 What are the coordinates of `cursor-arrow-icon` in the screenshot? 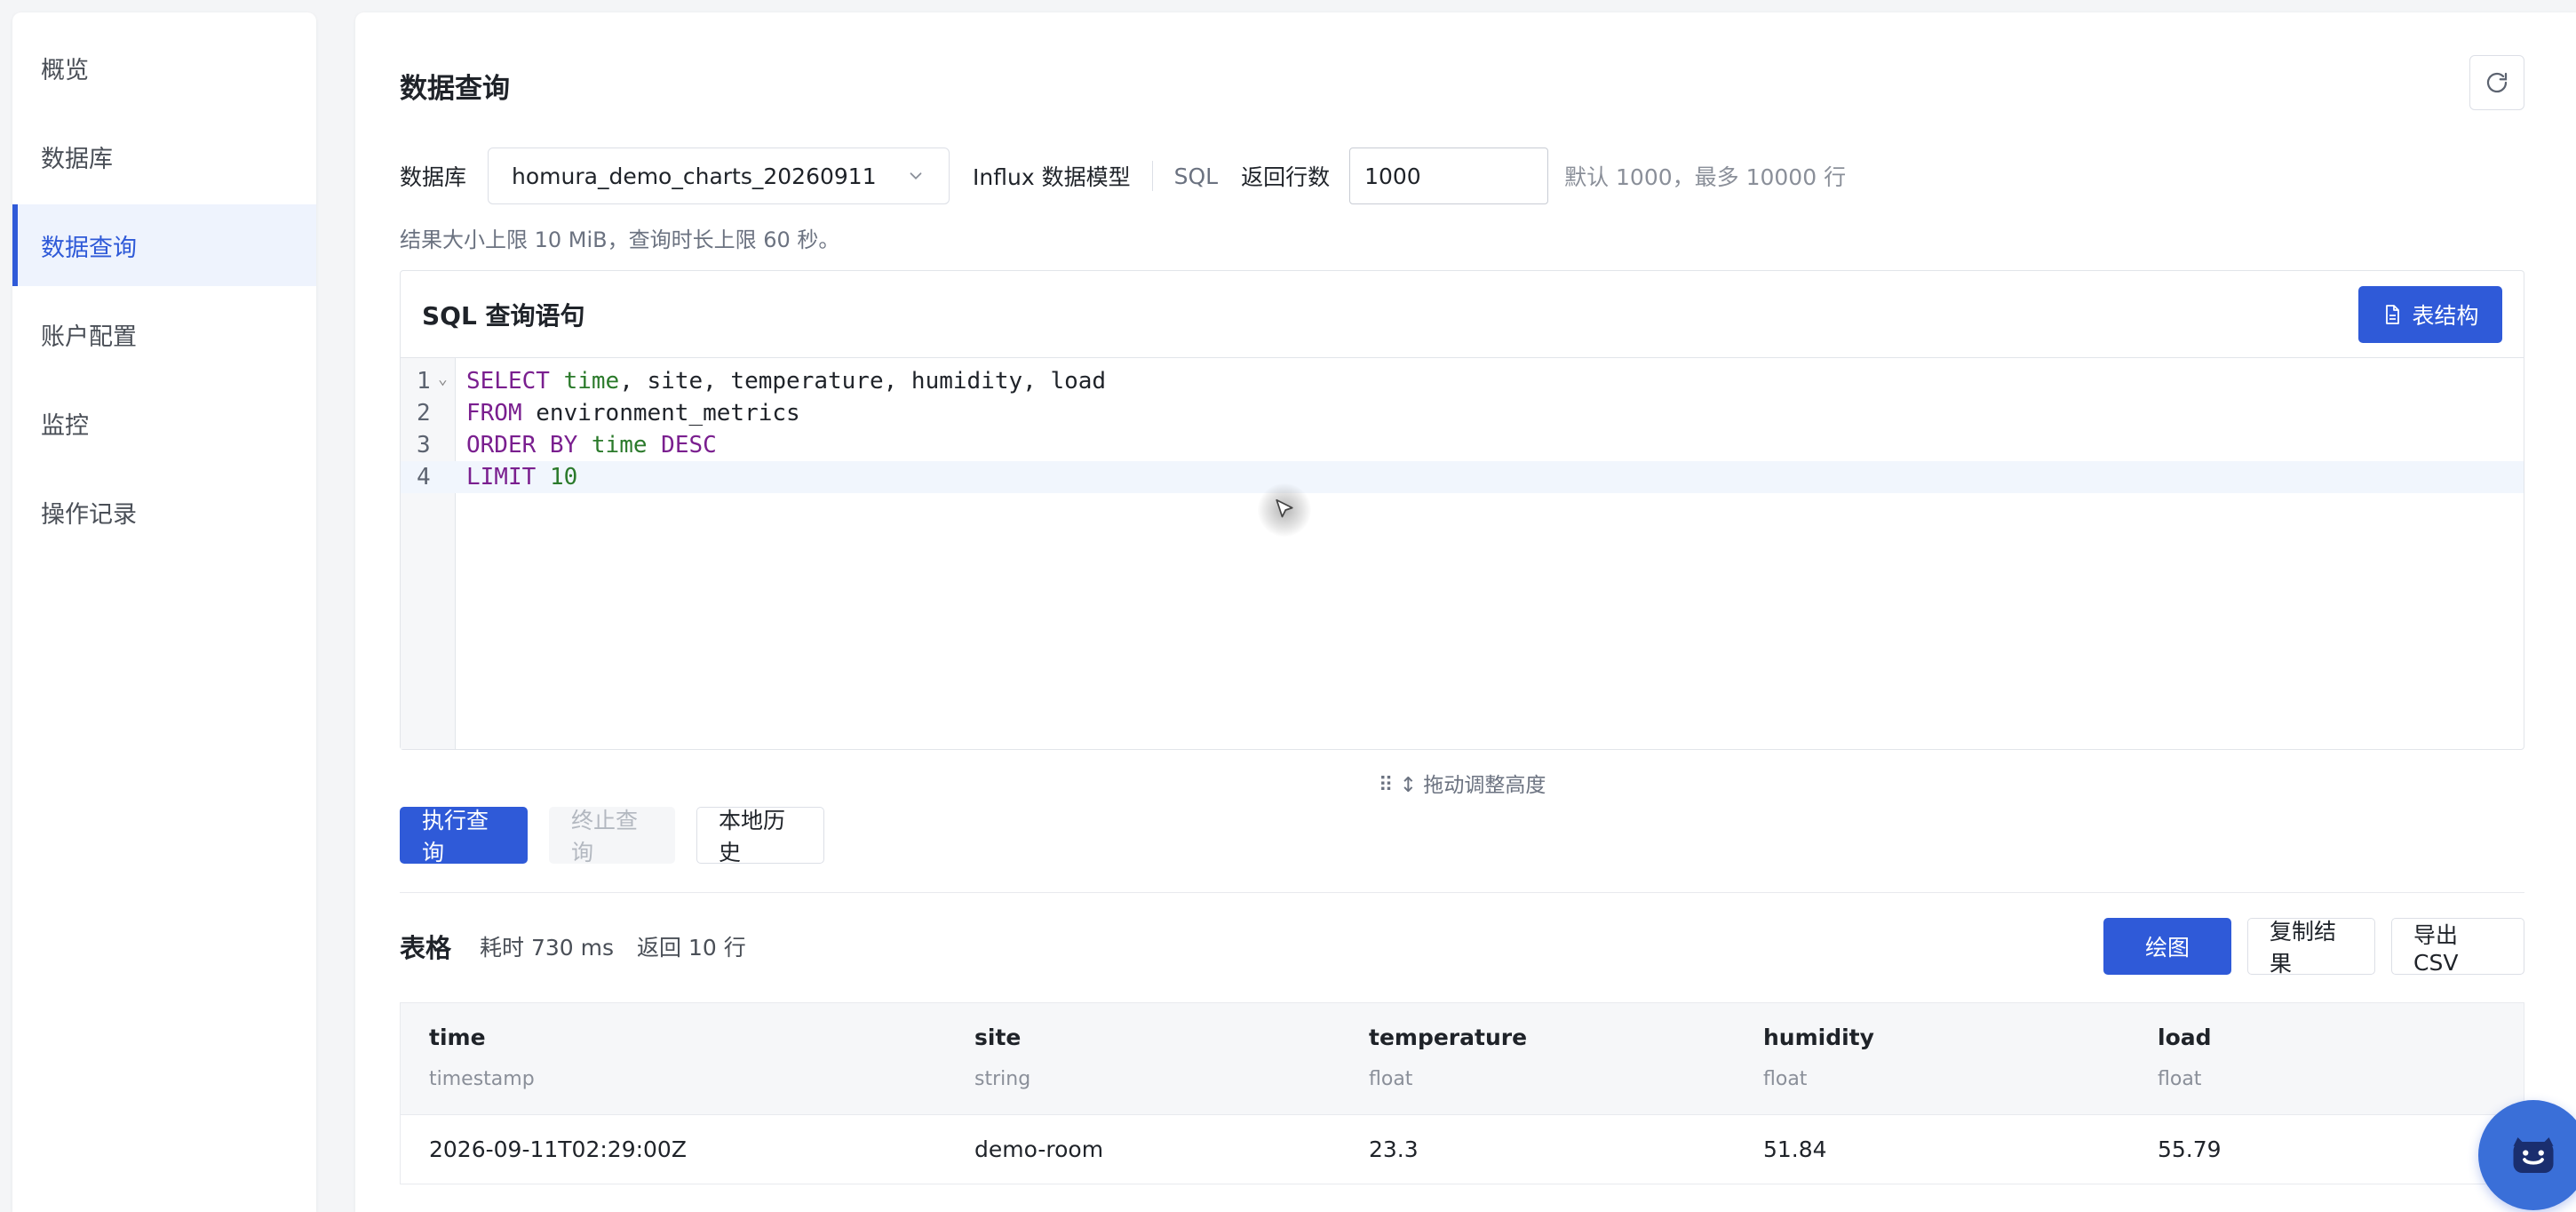 It's located at (1284, 508).